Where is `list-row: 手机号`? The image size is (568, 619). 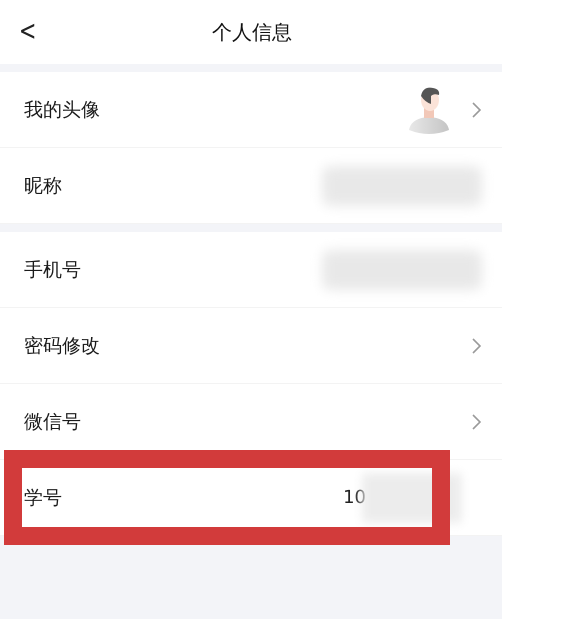
list-row: 手机号 is located at coordinates (251, 270).